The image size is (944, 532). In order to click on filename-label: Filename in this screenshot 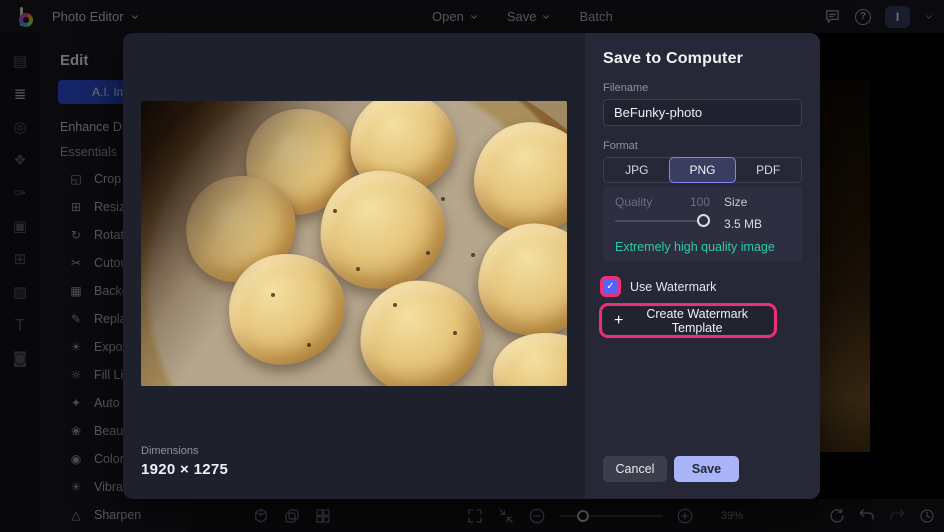, I will do `click(626, 88)`.